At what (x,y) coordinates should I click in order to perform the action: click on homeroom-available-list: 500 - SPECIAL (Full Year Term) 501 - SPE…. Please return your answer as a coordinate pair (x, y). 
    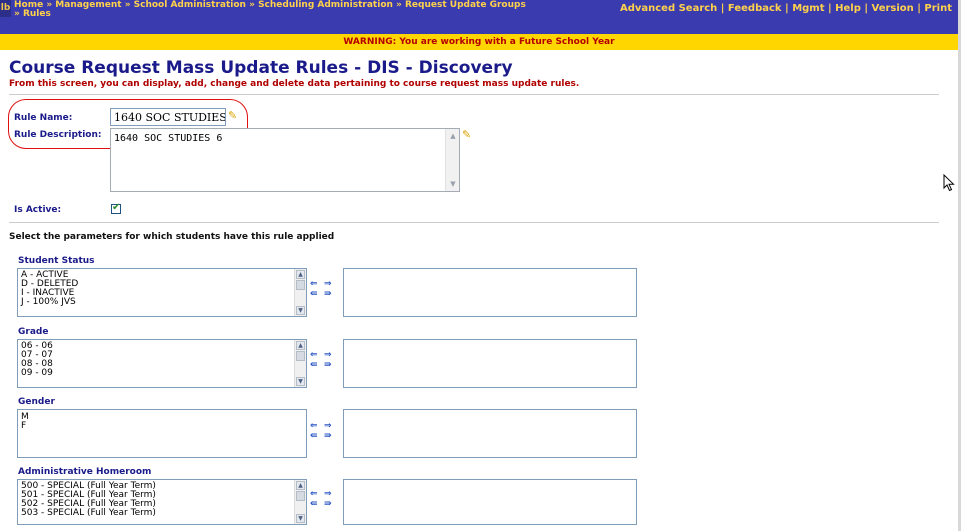
    Looking at the image, I should click on (162, 502).